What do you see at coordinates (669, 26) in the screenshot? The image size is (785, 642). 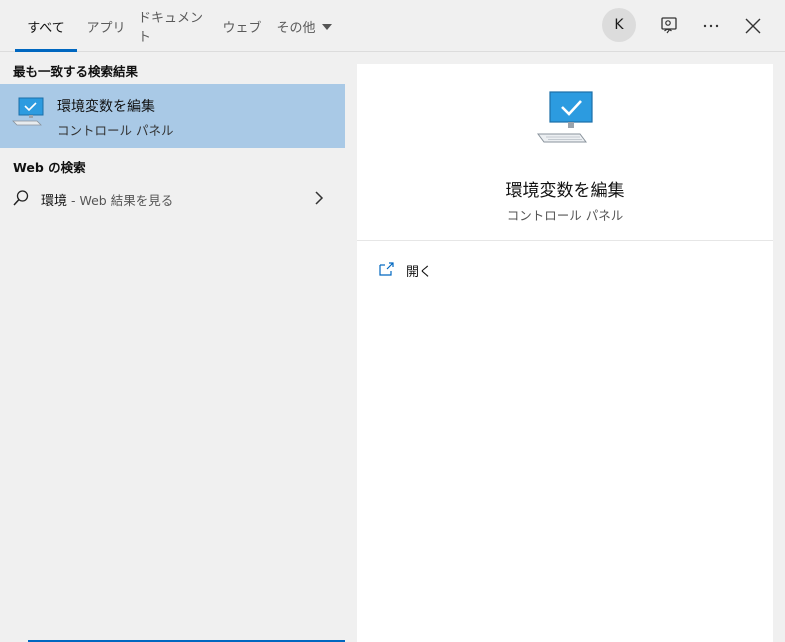 I see `feedback-icon` at bounding box center [669, 26].